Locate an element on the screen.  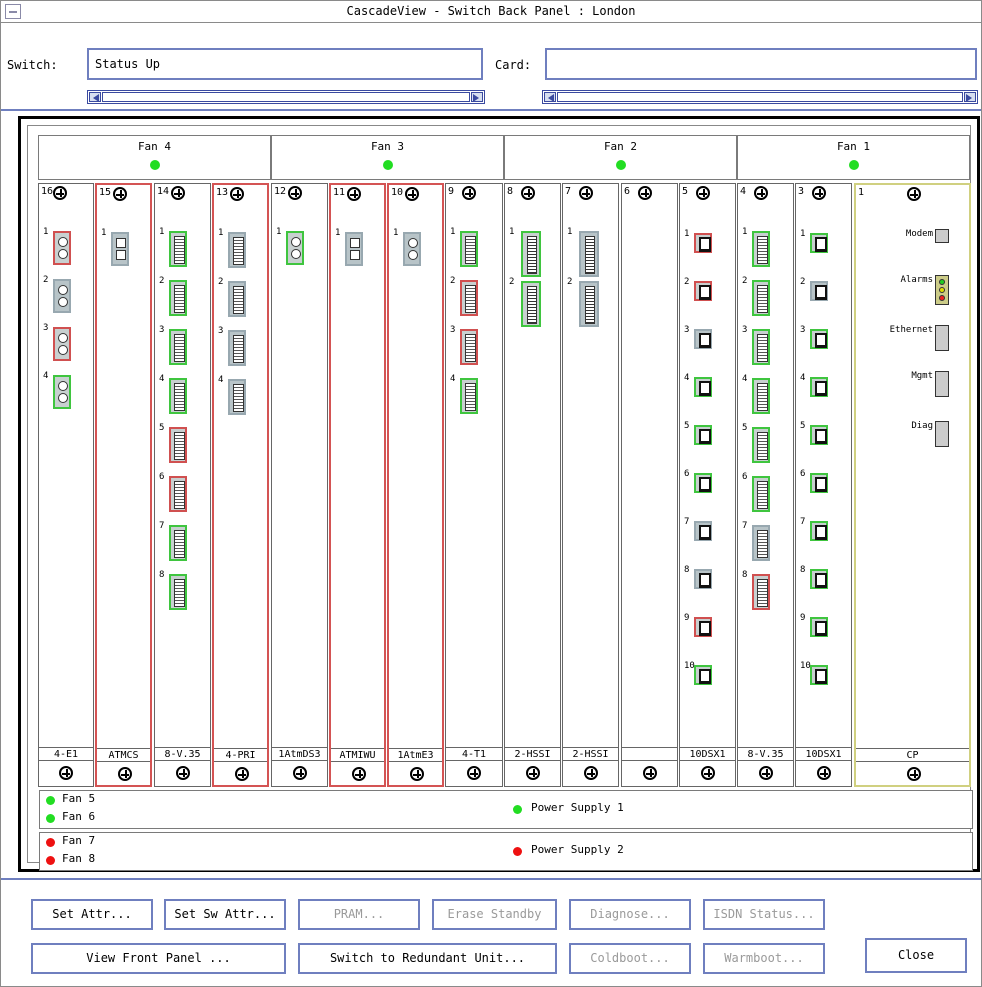
card-field-scrollbar is located at coordinates (760, 97).